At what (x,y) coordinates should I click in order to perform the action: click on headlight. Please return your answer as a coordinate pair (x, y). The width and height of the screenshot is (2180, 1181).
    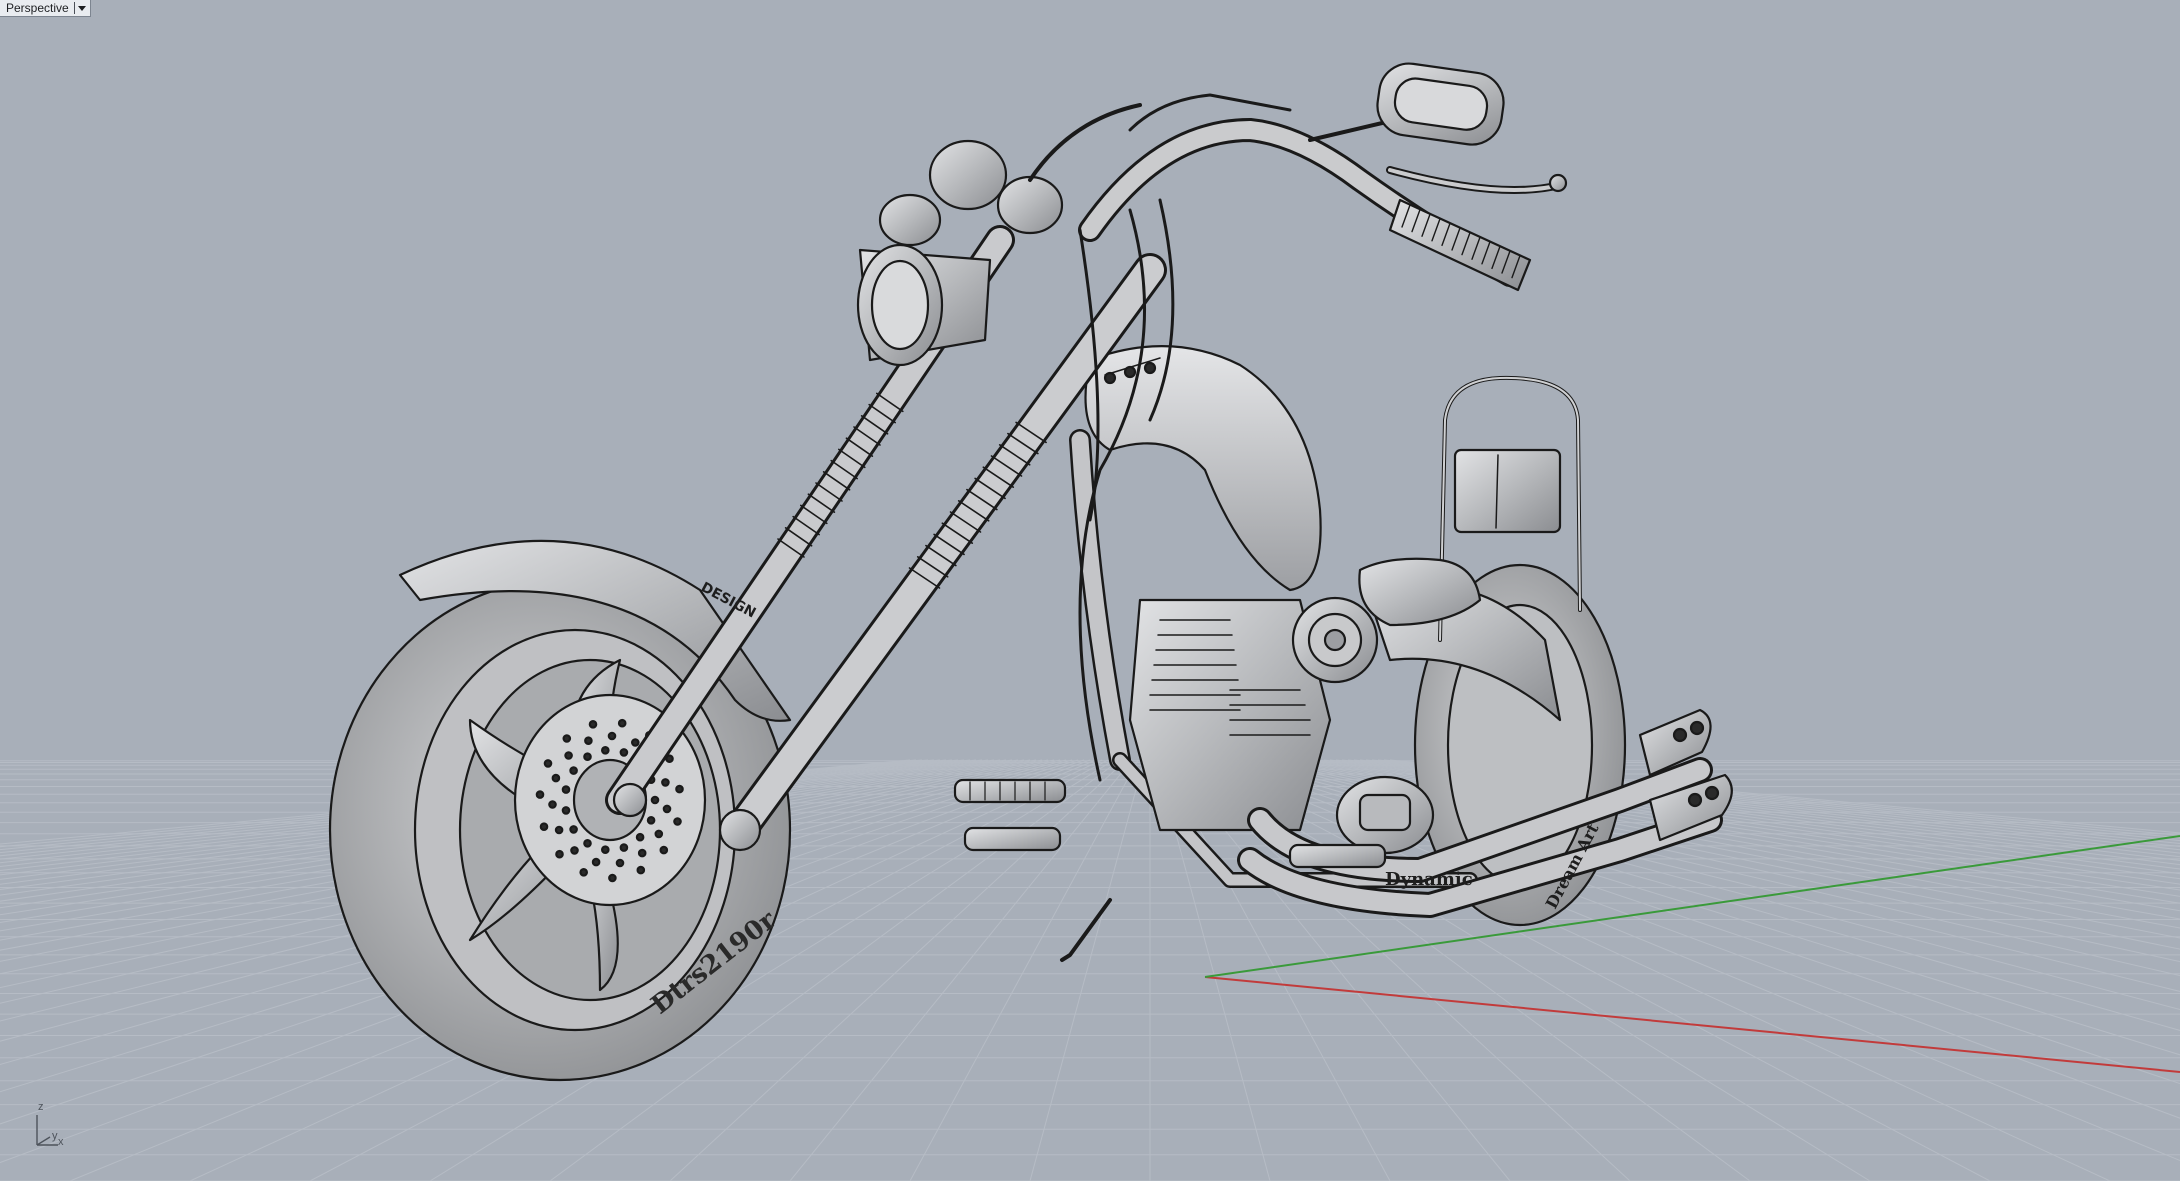
    Looking at the image, I should click on (924, 305).